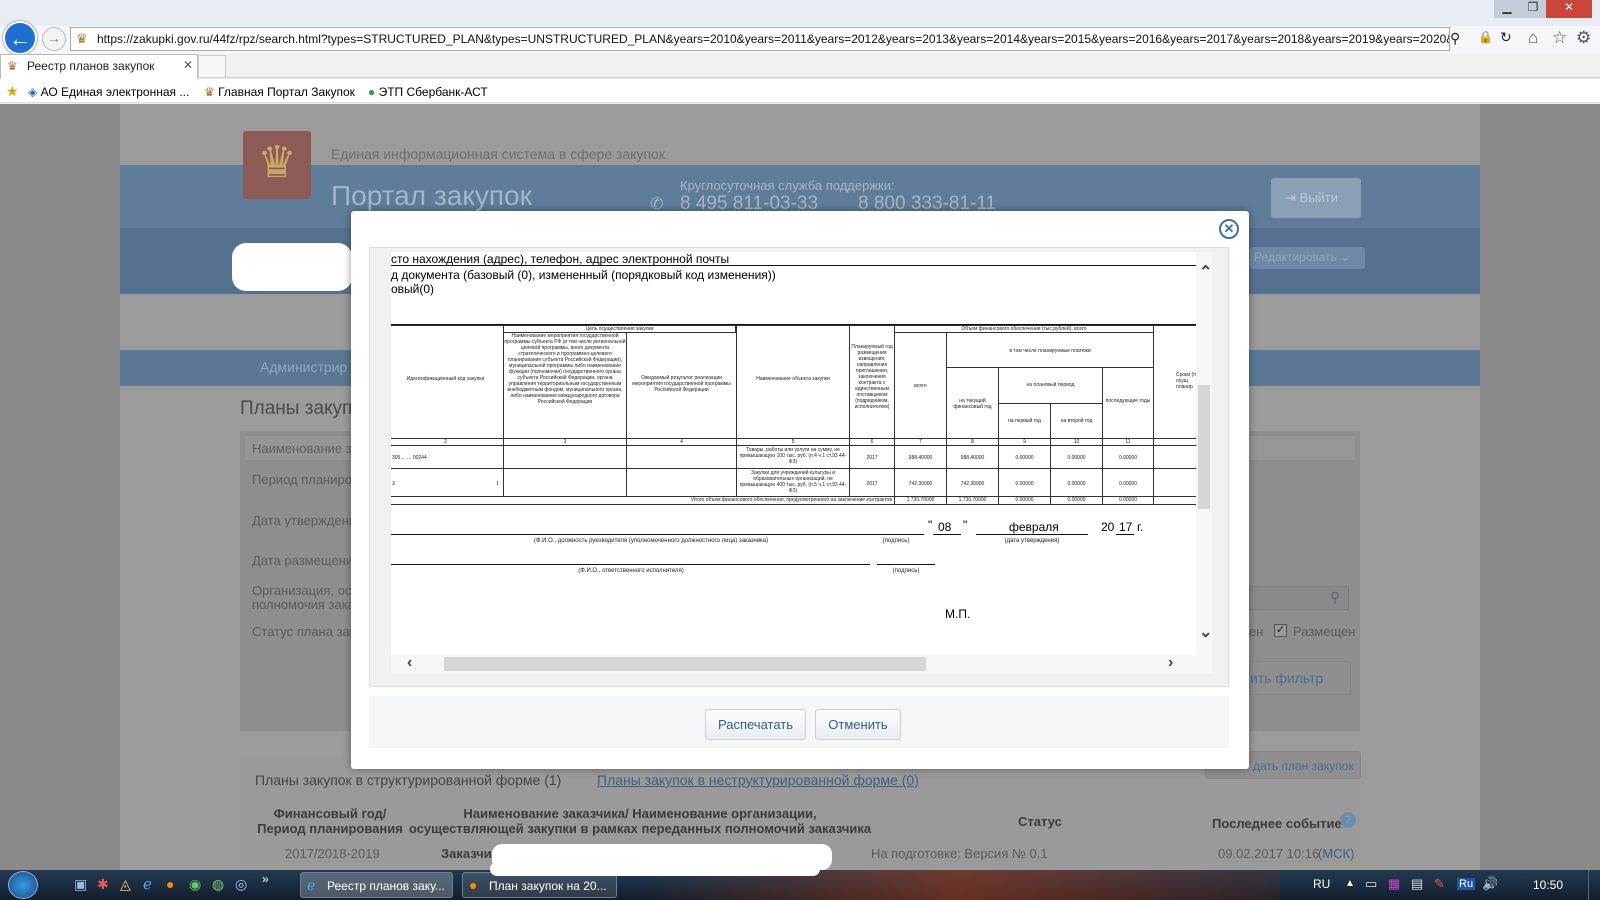 Image resolution: width=1600 pixels, height=900 pixels. Describe the element at coordinates (1583, 38) in the screenshot. I see `gear-icon: ⚙` at that location.